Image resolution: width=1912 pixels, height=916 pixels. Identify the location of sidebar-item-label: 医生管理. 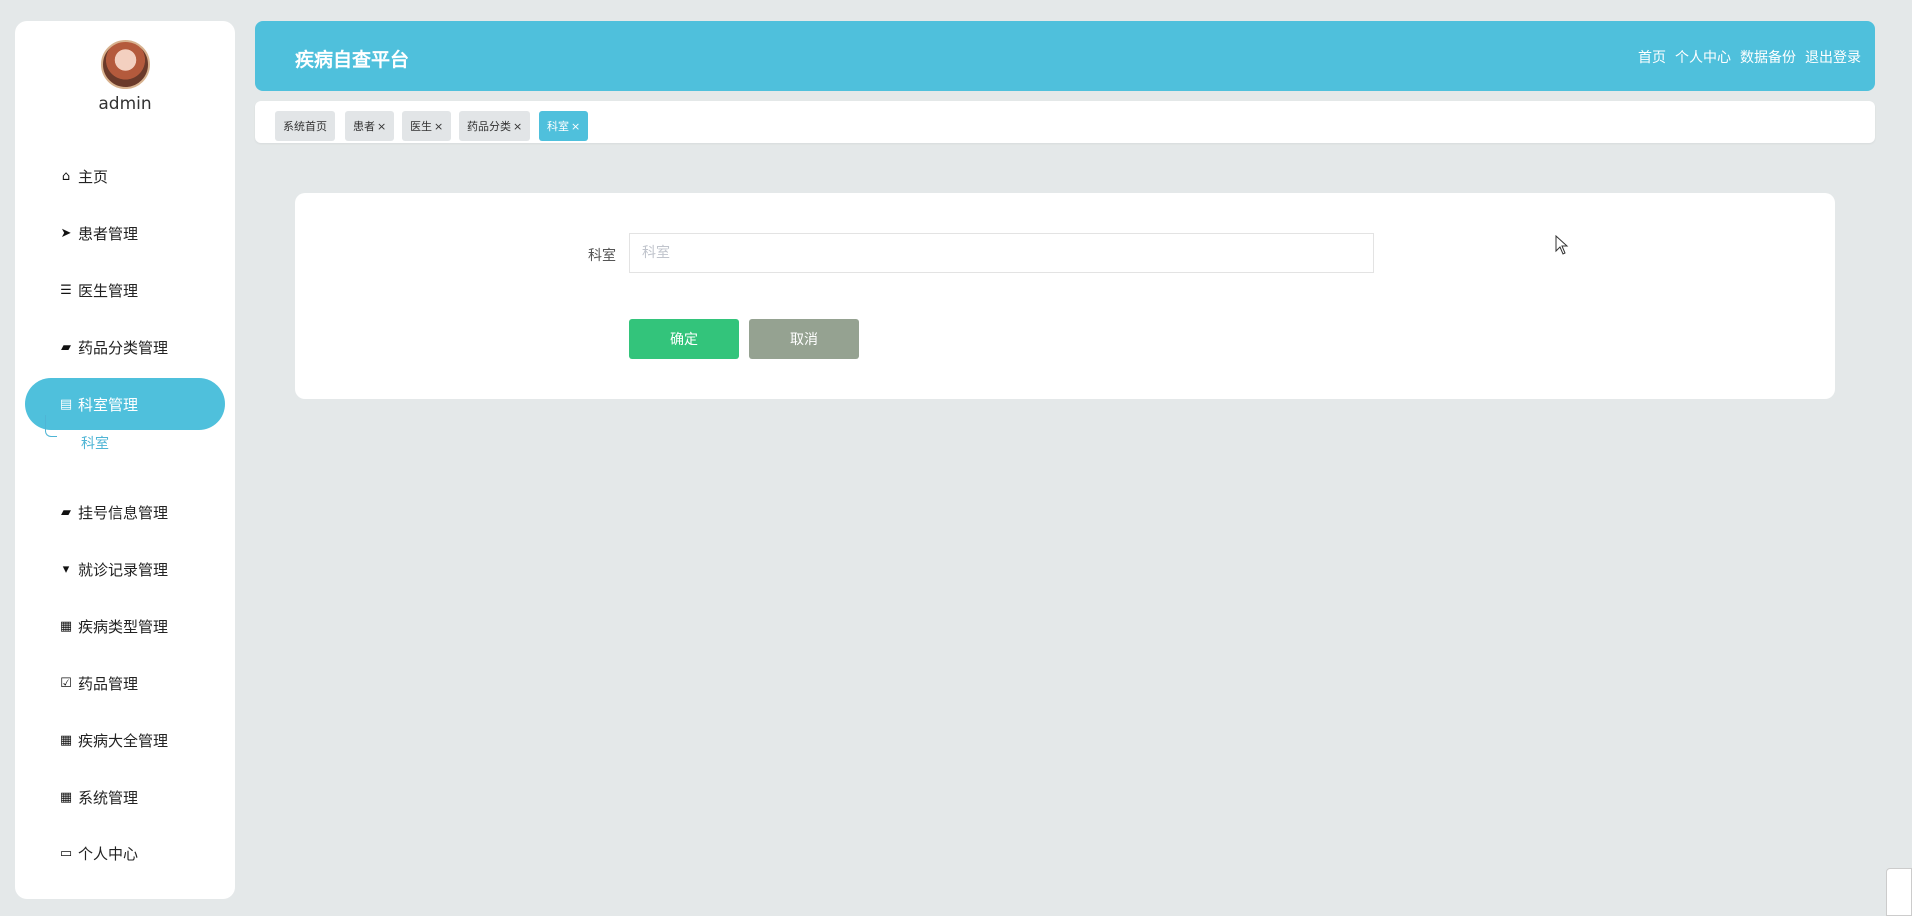
(108, 290).